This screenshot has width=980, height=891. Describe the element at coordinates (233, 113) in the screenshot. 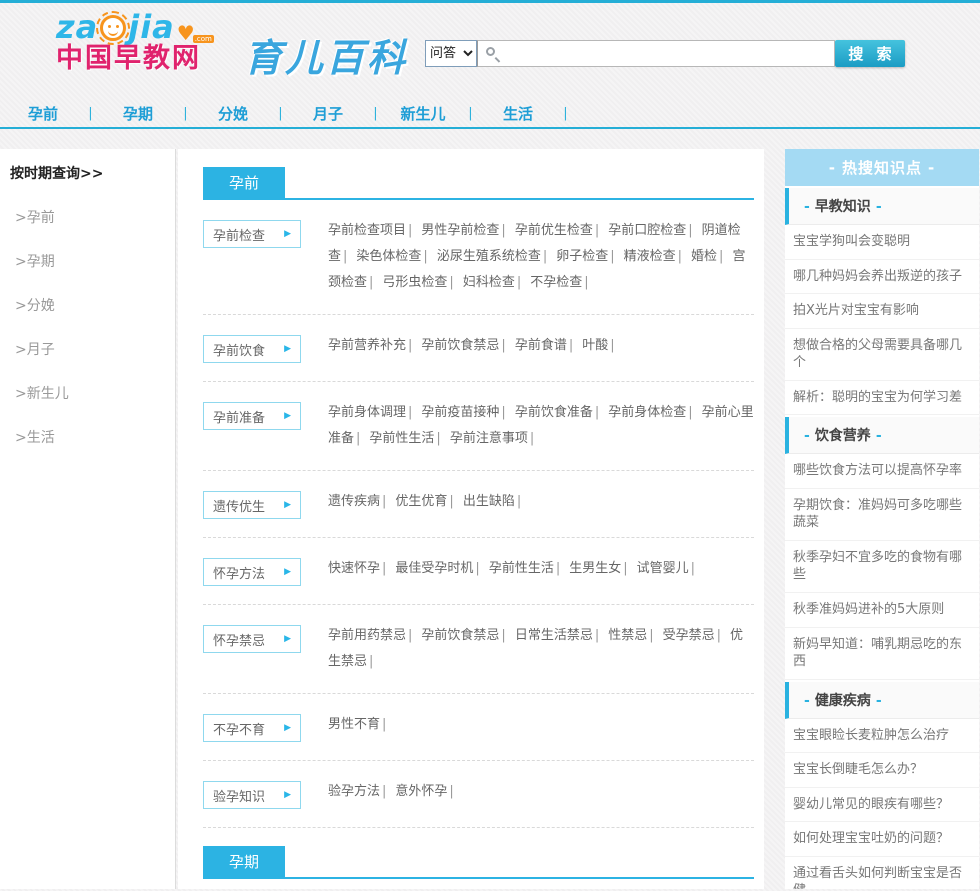

I see `nav-link: 分娩` at that location.